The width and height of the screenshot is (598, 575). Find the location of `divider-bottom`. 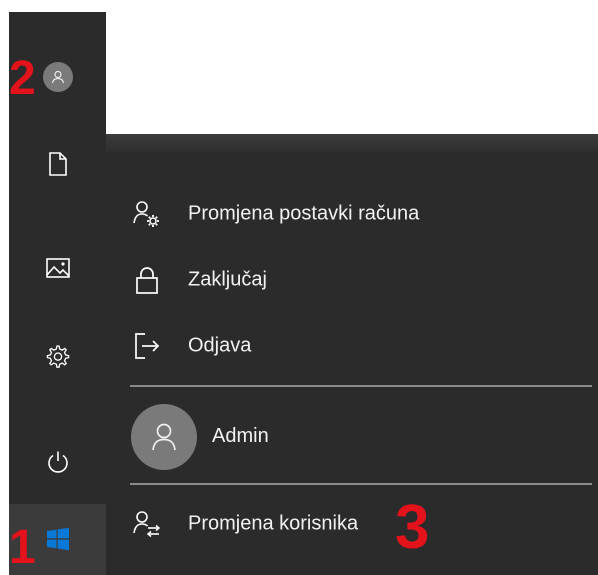

divider-bottom is located at coordinates (361, 484).